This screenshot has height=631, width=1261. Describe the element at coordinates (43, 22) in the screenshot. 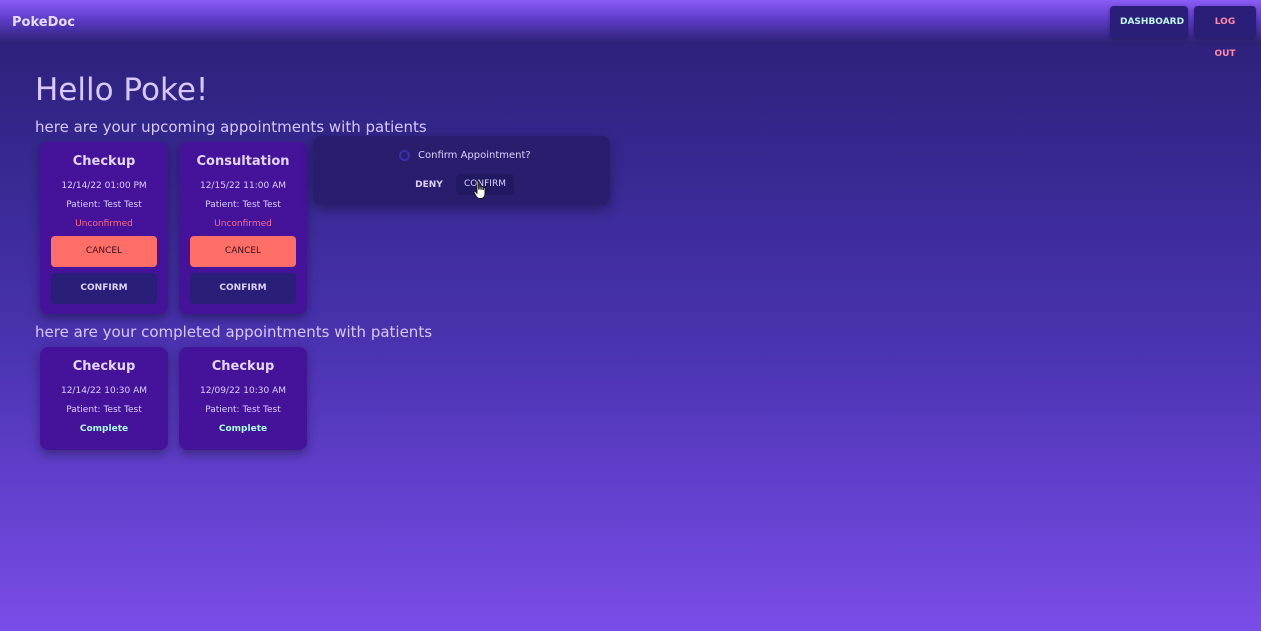

I see `brand-logo: PokeDoc` at that location.